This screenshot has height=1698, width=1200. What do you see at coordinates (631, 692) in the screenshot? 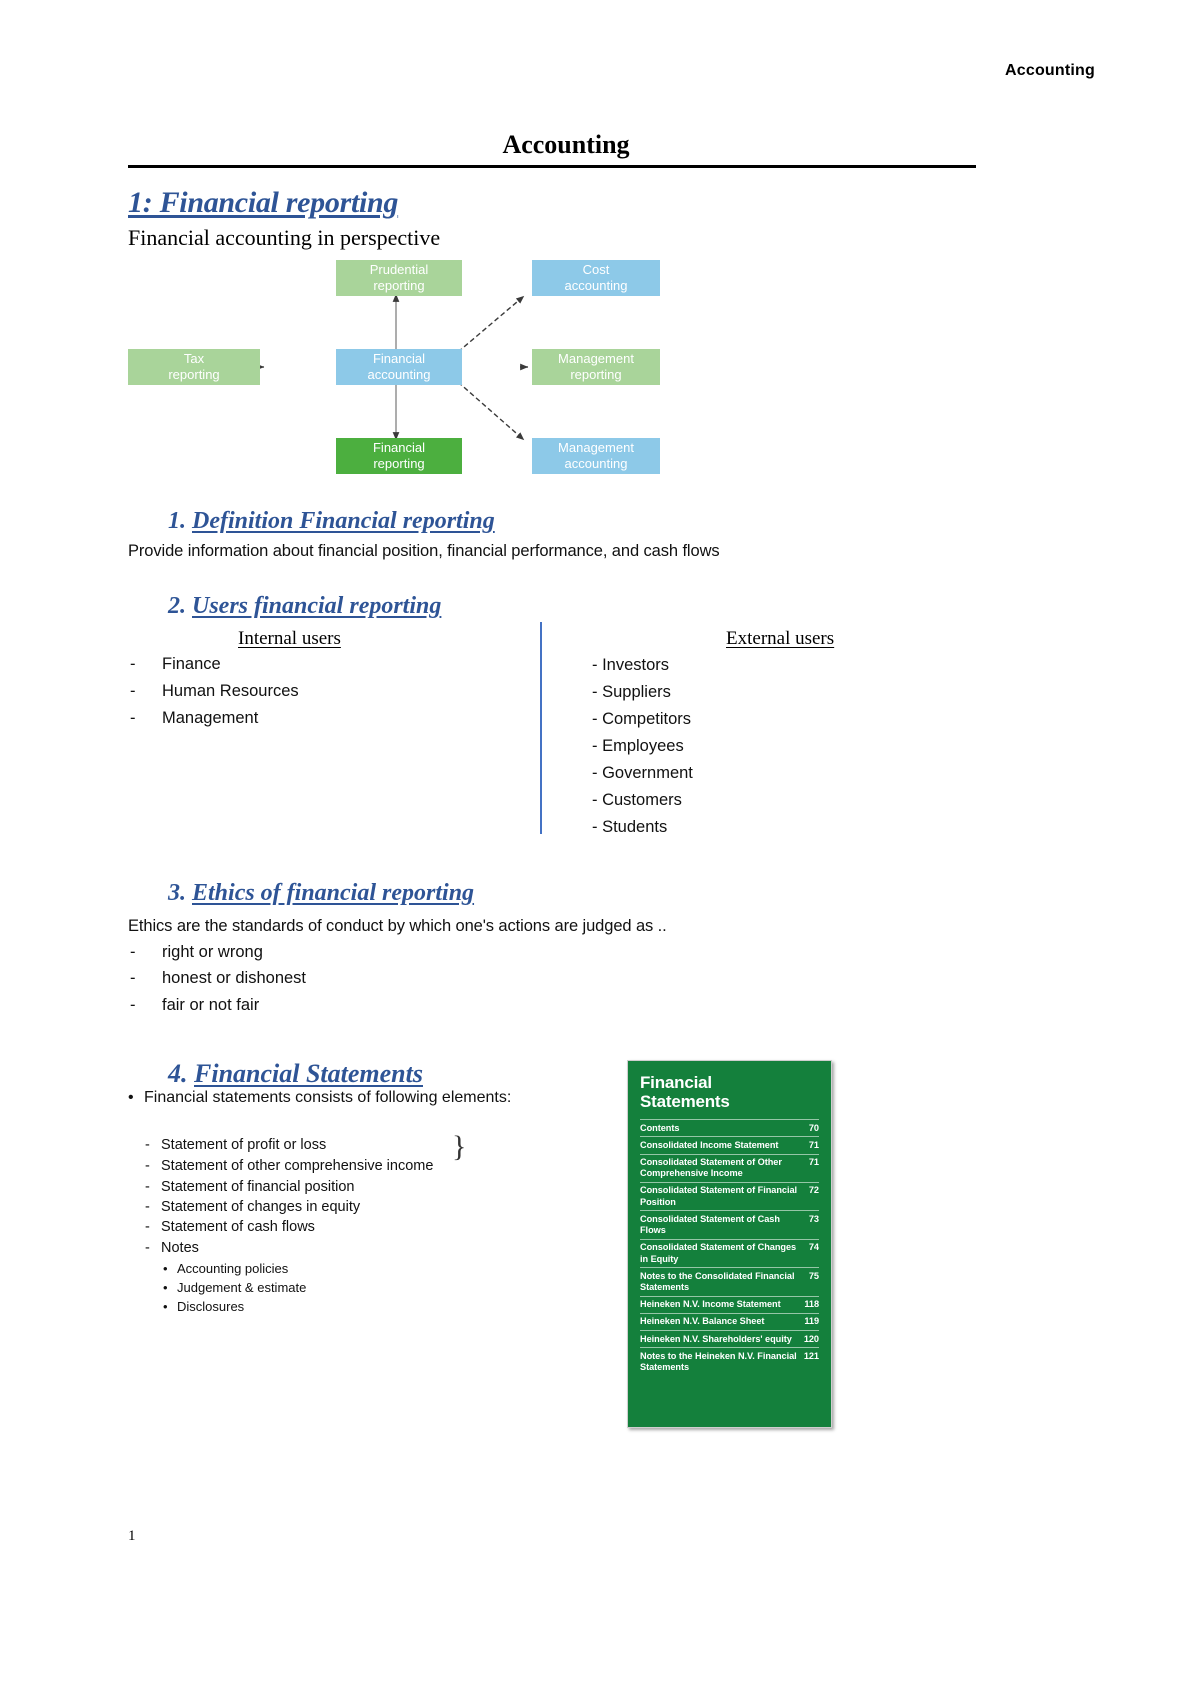
I see `external-user-item: - Suppliers` at bounding box center [631, 692].